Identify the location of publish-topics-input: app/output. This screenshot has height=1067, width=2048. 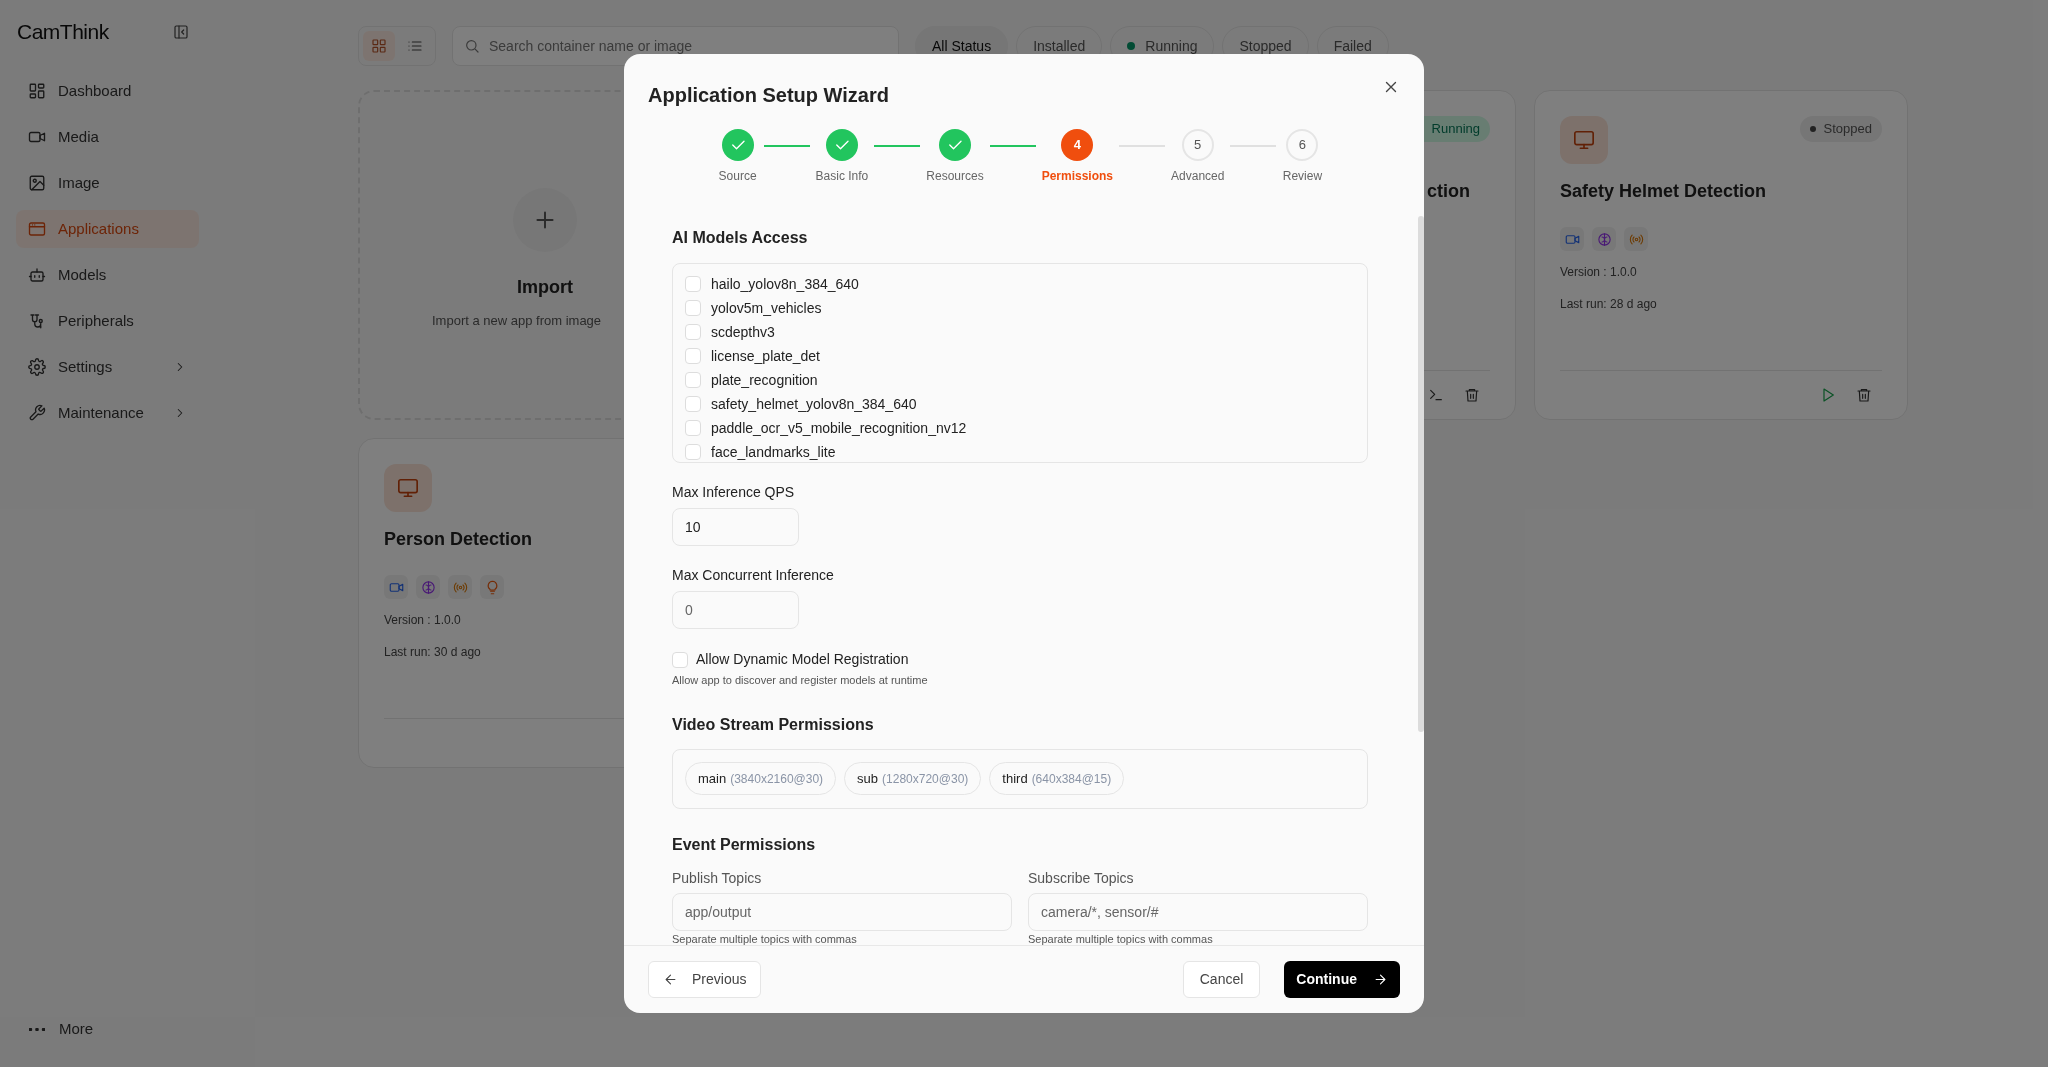
(842, 911).